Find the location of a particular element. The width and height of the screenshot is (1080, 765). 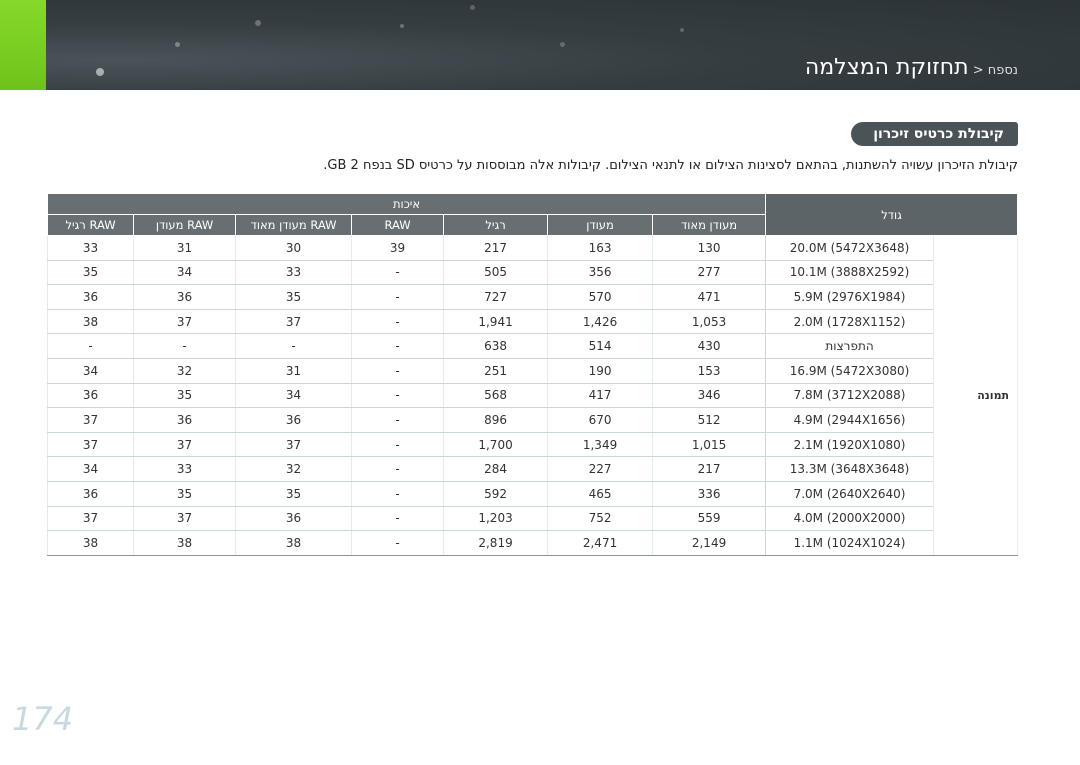

value-cell: 514 is located at coordinates (600, 346).